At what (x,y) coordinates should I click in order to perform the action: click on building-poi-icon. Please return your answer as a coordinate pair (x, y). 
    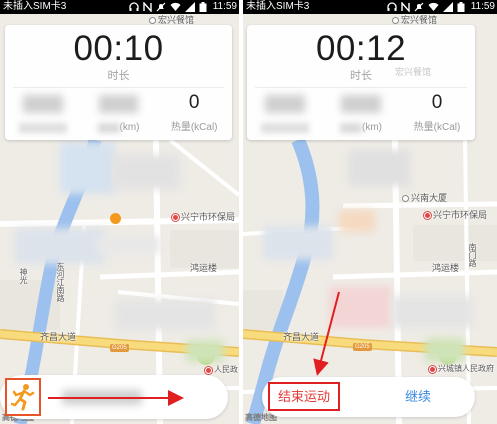
    Looking at the image, I should click on (405, 198).